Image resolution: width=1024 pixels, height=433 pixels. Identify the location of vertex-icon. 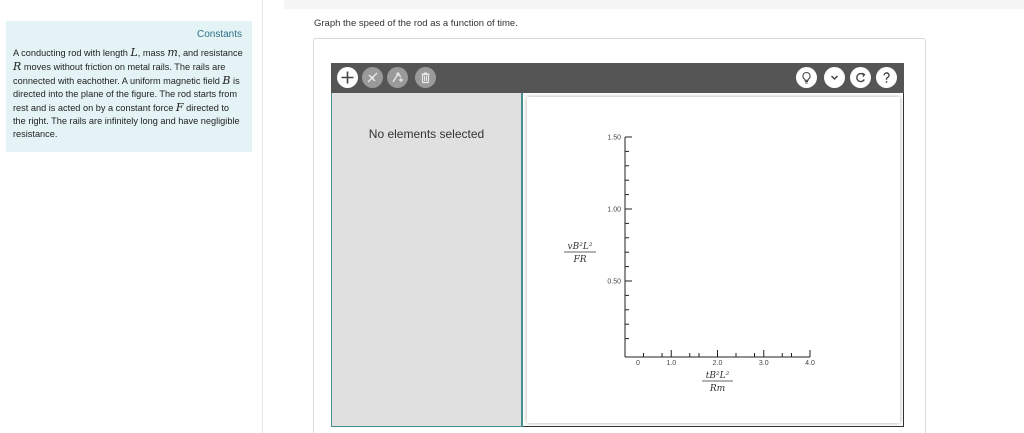
(397, 77).